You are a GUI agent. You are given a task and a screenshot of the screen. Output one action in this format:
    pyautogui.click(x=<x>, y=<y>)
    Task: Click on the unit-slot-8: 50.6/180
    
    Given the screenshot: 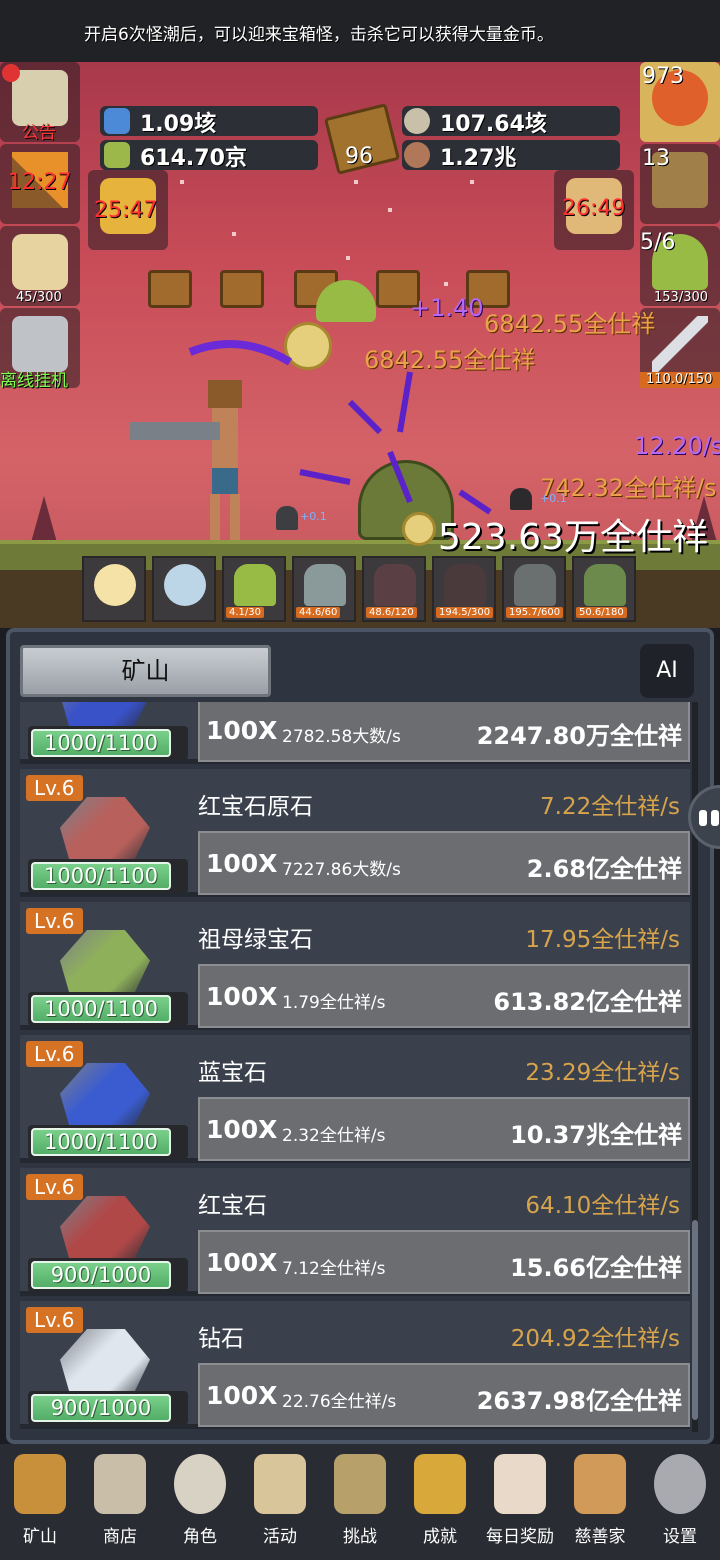 What is the action you would take?
    pyautogui.click(x=604, y=589)
    